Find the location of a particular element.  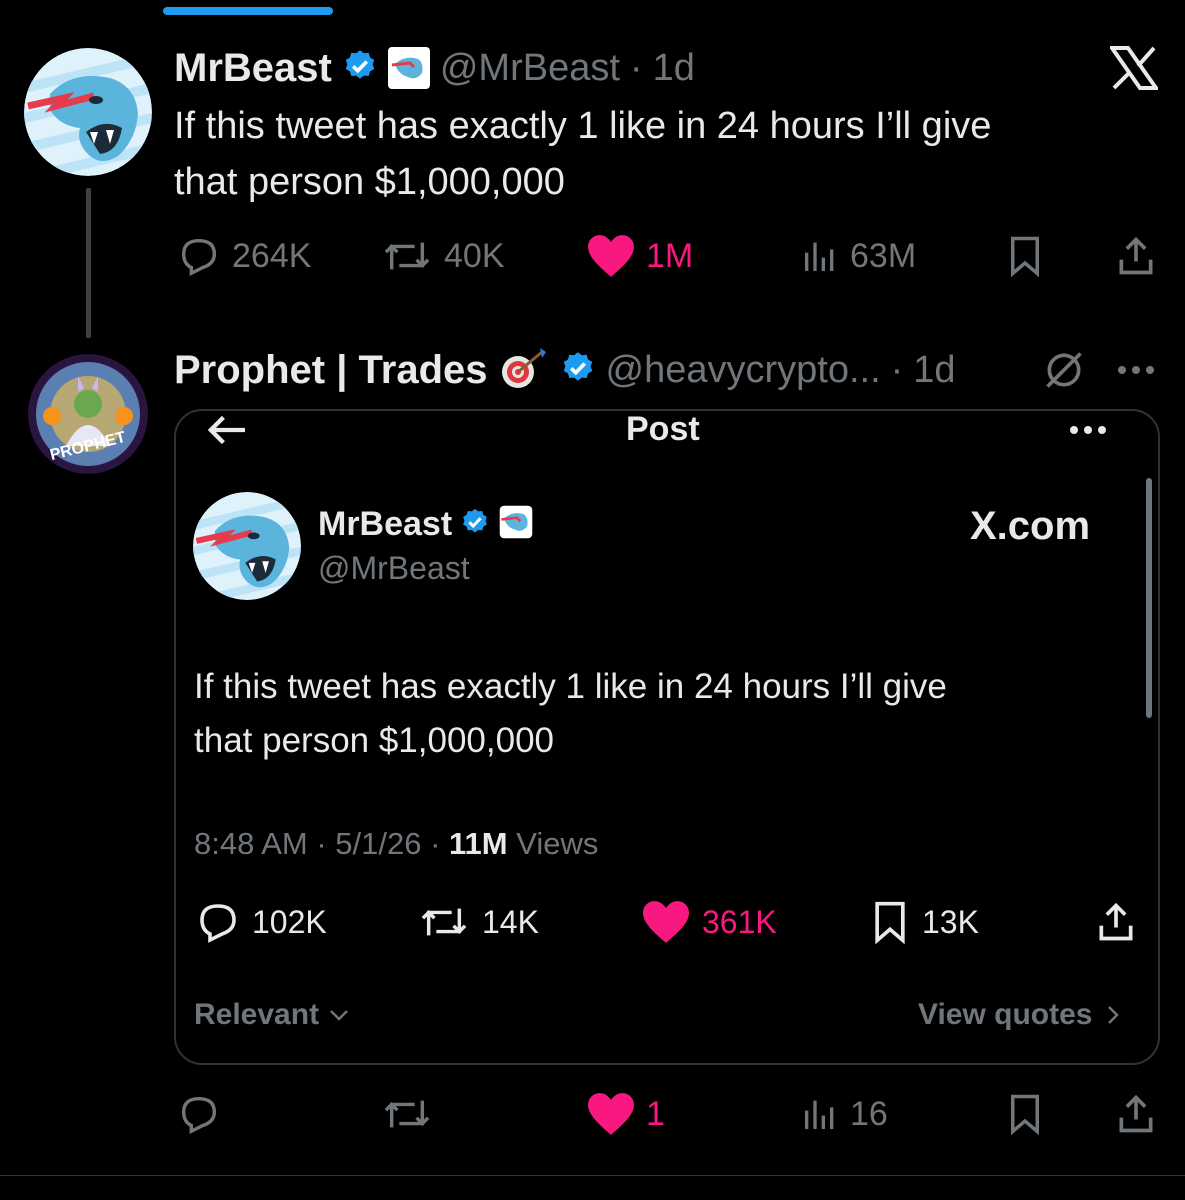

tweet-time: 1d is located at coordinates (674, 68).